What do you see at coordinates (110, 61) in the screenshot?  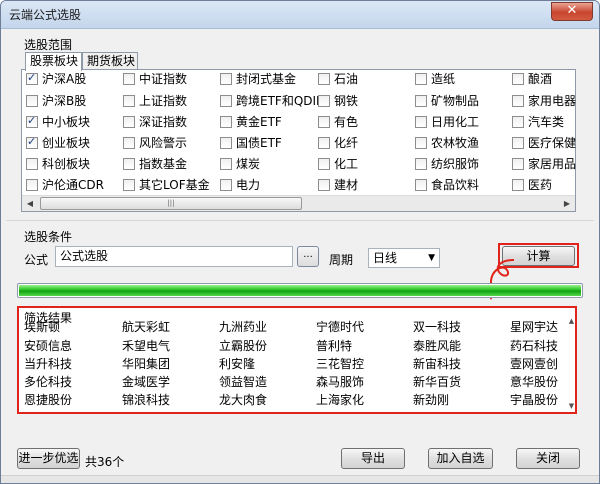 I see `tab-futures-sectors: 期货板块` at bounding box center [110, 61].